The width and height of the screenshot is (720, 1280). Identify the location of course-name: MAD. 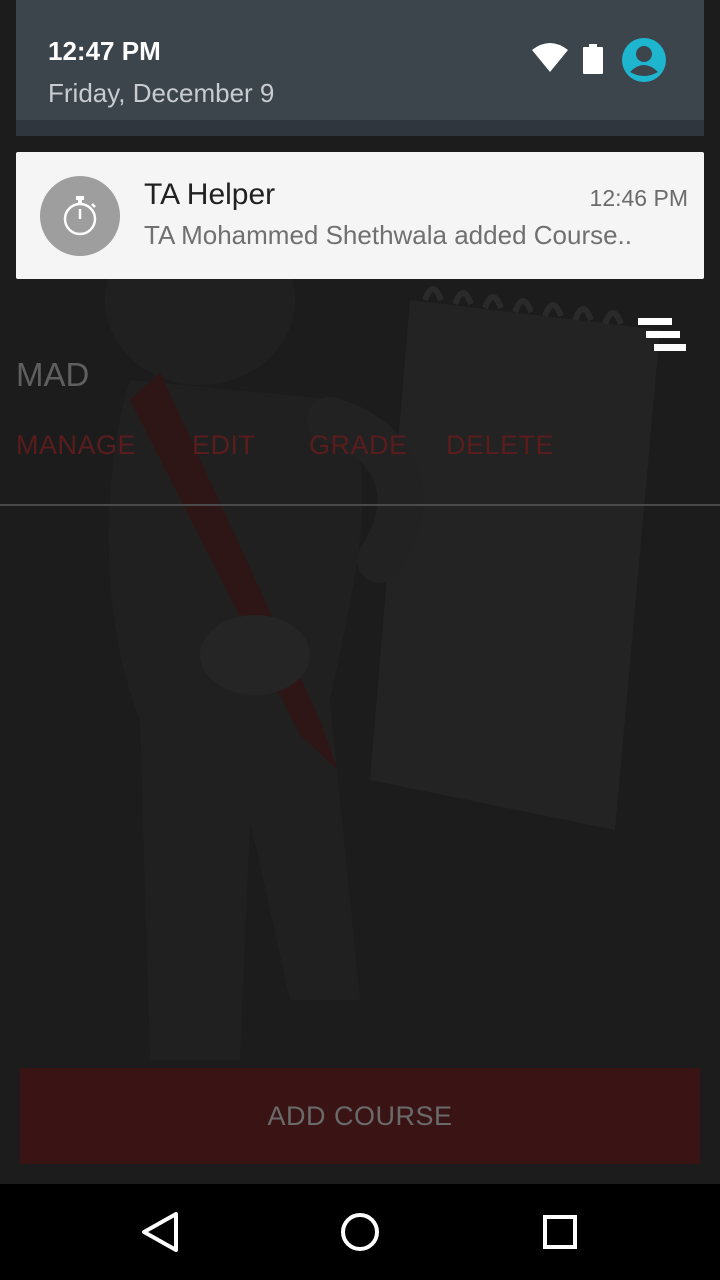
(53, 374).